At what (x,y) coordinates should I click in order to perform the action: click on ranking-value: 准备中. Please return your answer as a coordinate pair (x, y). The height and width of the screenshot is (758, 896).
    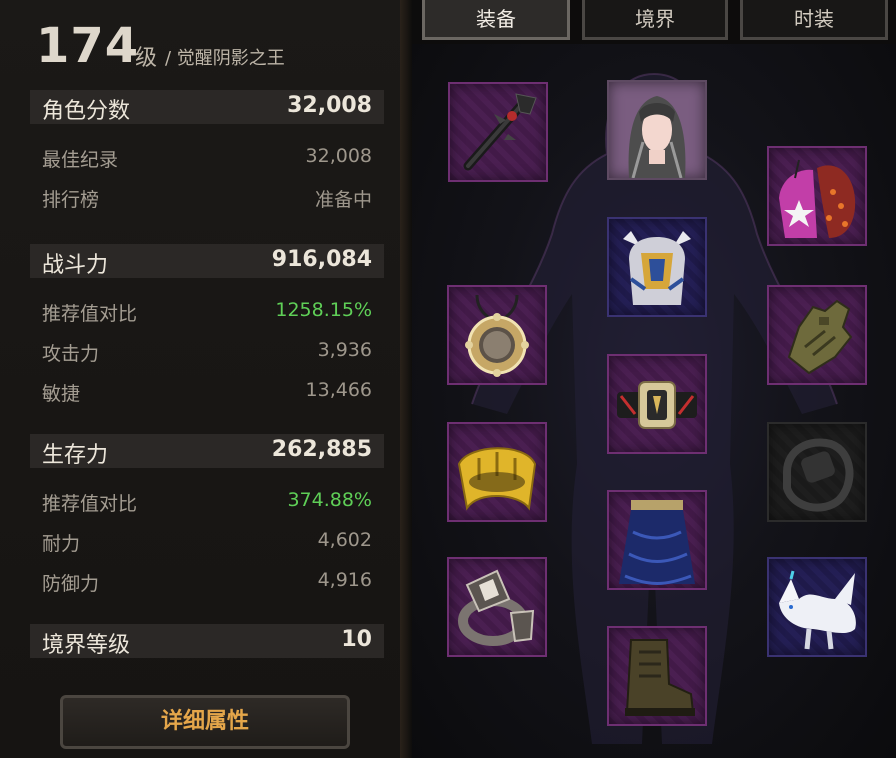
    Looking at the image, I should click on (343, 200).